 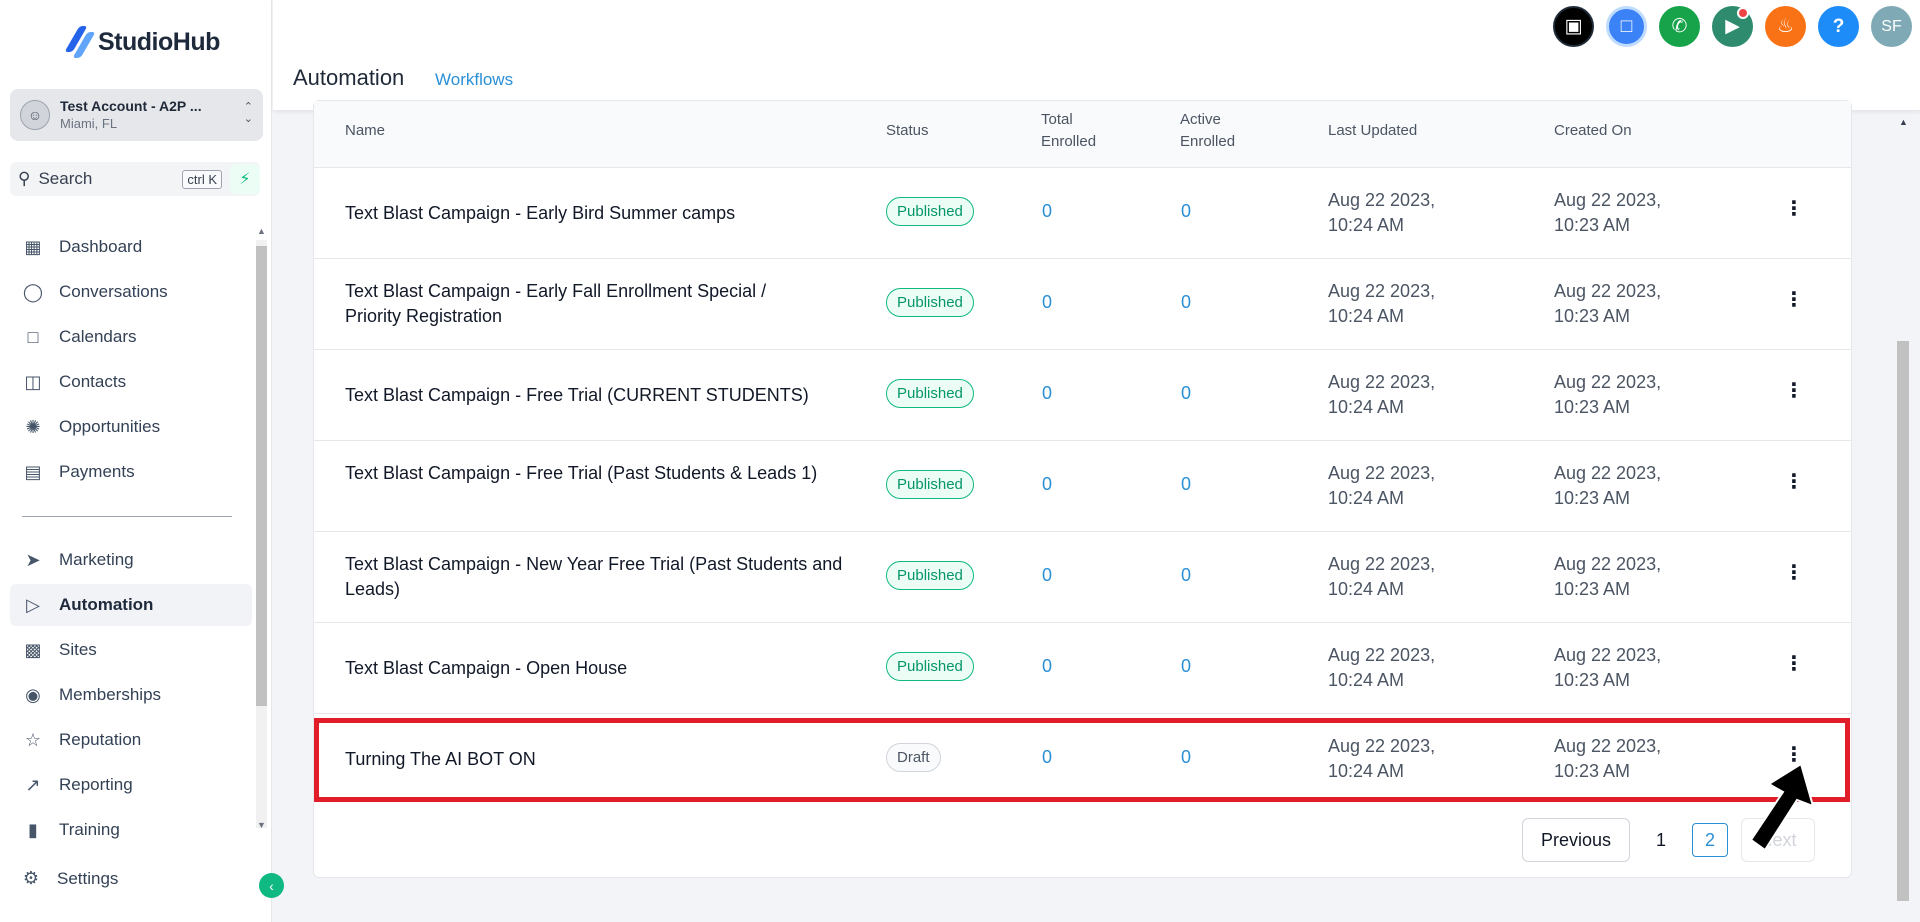 What do you see at coordinates (365, 131) in the screenshot?
I see `column-name: Name` at bounding box center [365, 131].